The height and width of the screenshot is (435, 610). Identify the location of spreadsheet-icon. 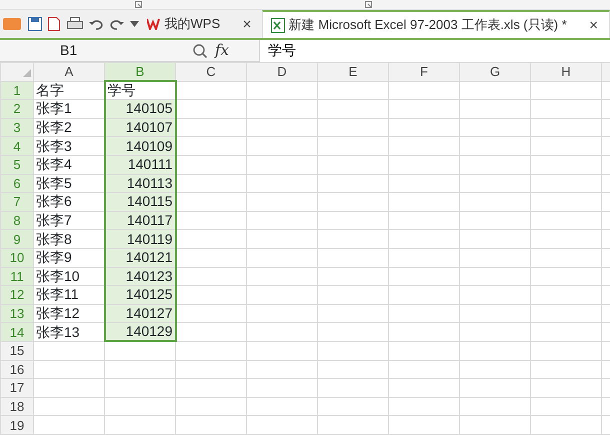
(278, 25).